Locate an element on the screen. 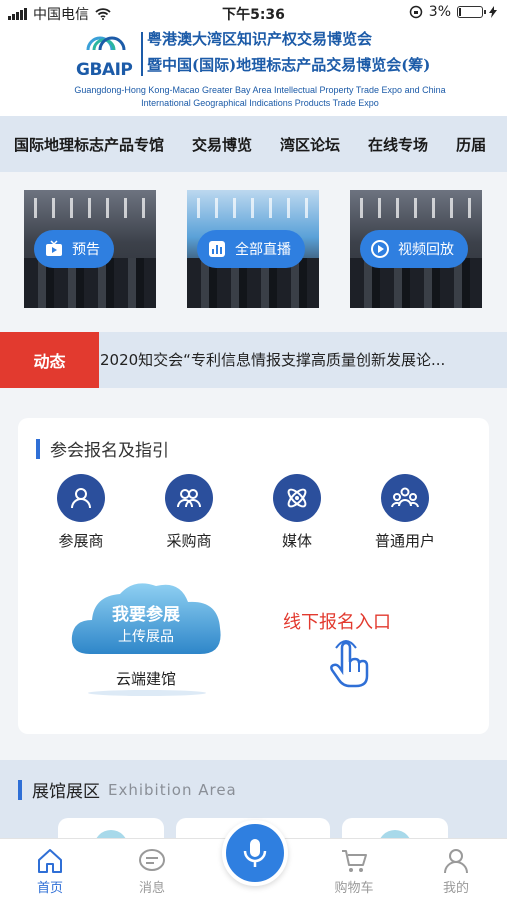 The height and width of the screenshot is (900, 507). cart-icon is located at coordinates (354, 861).